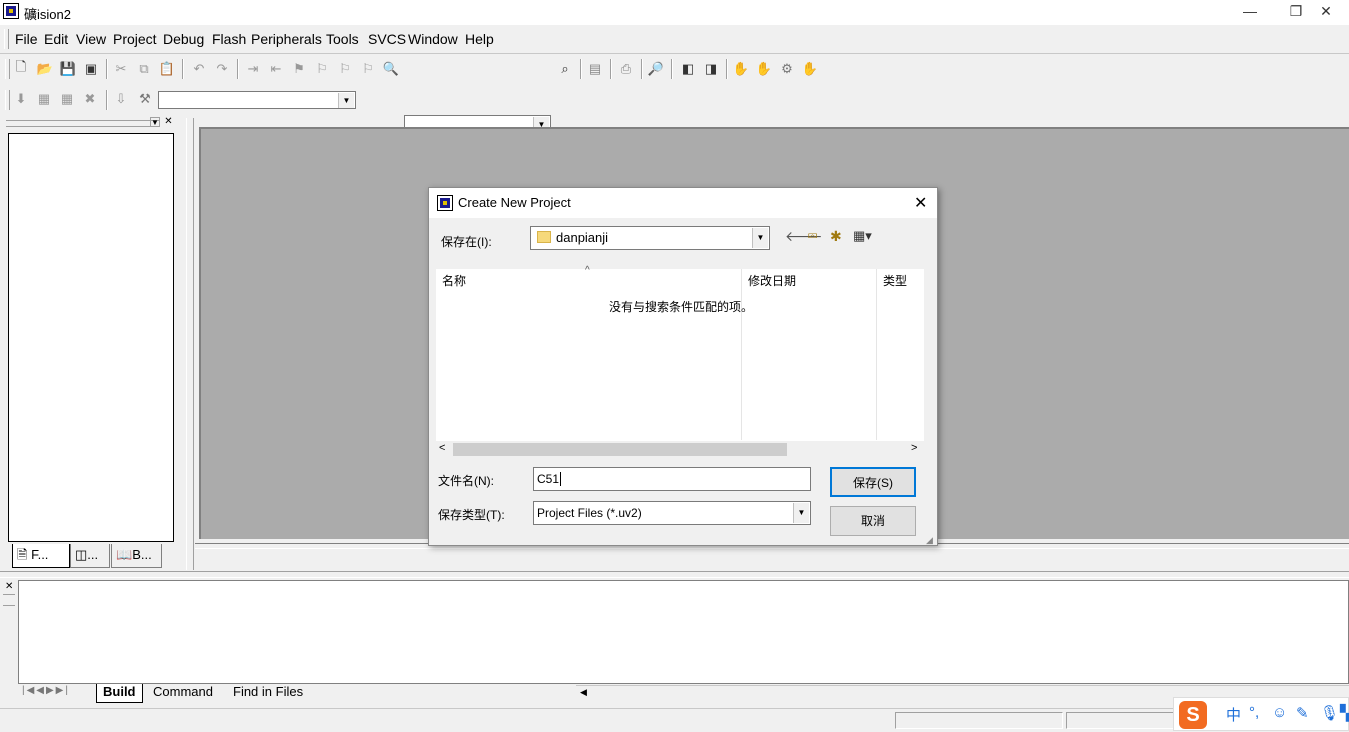 This screenshot has width=1349, height=732. I want to click on target-options-icon: ⚒, so click(145, 99).